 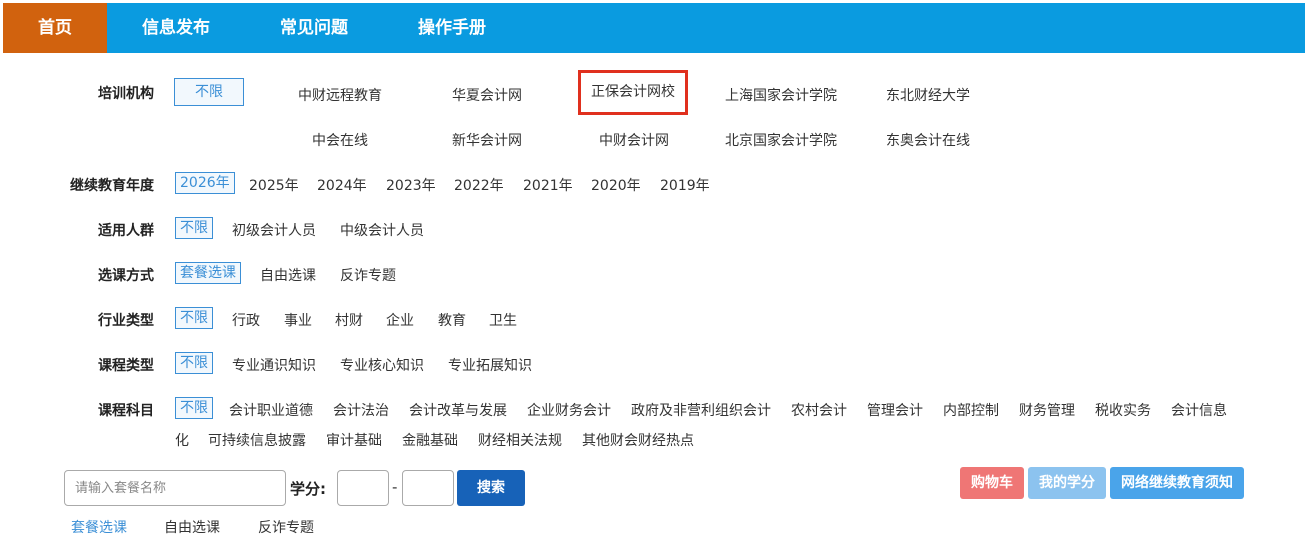 I want to click on institution-option: 新华会计网, so click(x=487, y=140).